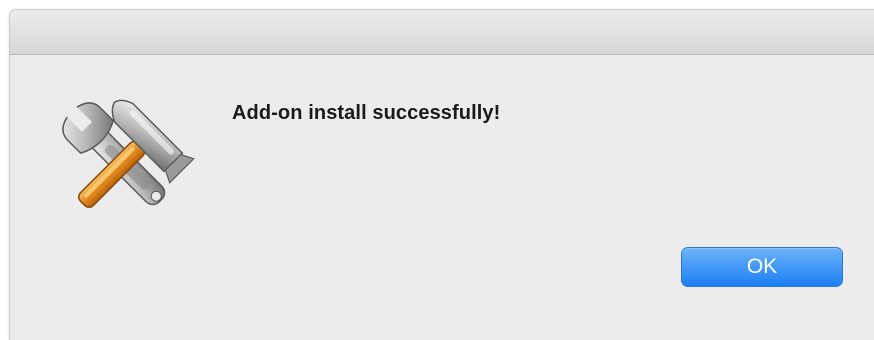 The height and width of the screenshot is (340, 874). Describe the element at coordinates (366, 113) in the screenshot. I see `dialog-message: Add-on install successfully!` at that location.